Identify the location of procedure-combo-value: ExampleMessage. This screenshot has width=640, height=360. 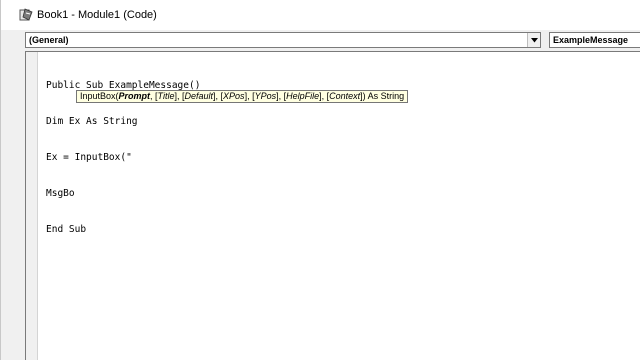
(591, 40).